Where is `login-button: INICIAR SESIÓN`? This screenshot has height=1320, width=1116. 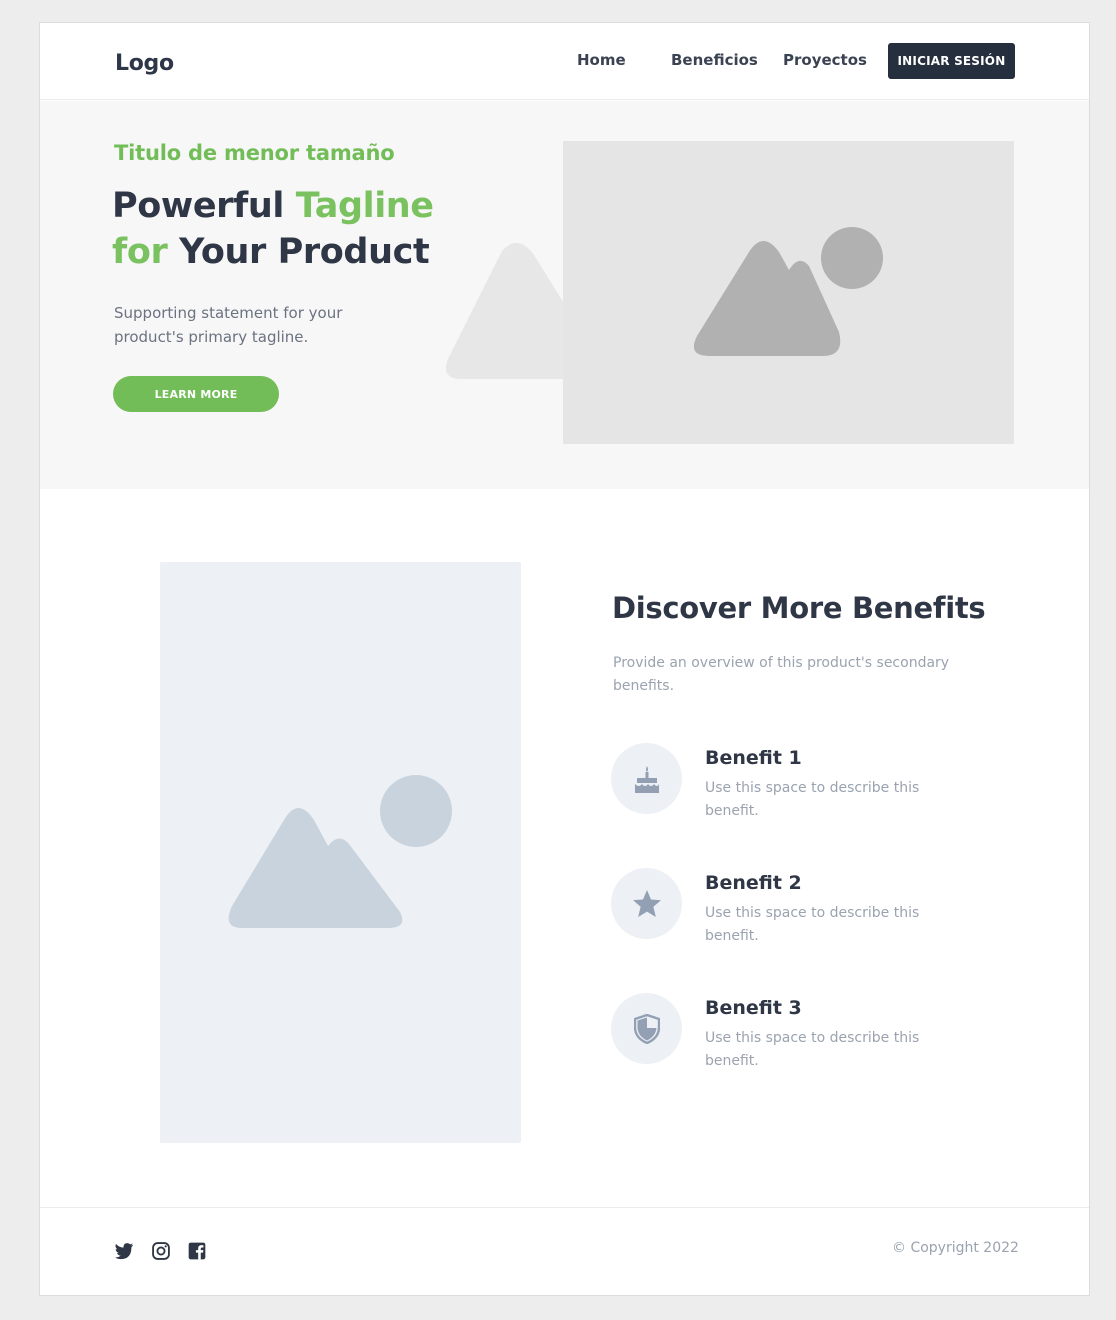 login-button: INICIAR SESIÓN is located at coordinates (951, 61).